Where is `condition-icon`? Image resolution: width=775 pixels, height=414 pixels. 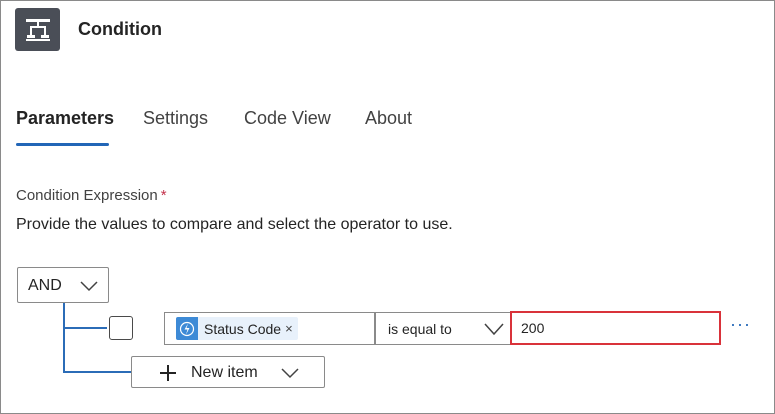 condition-icon is located at coordinates (37, 29).